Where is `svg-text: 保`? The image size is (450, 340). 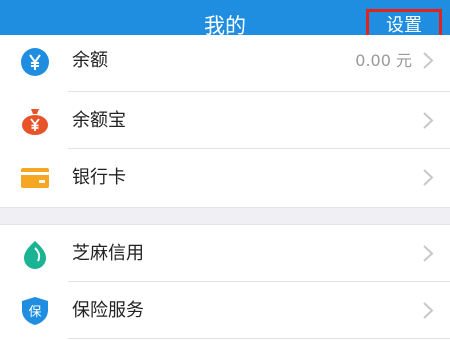 svg-text: 保 is located at coordinates (34, 312).